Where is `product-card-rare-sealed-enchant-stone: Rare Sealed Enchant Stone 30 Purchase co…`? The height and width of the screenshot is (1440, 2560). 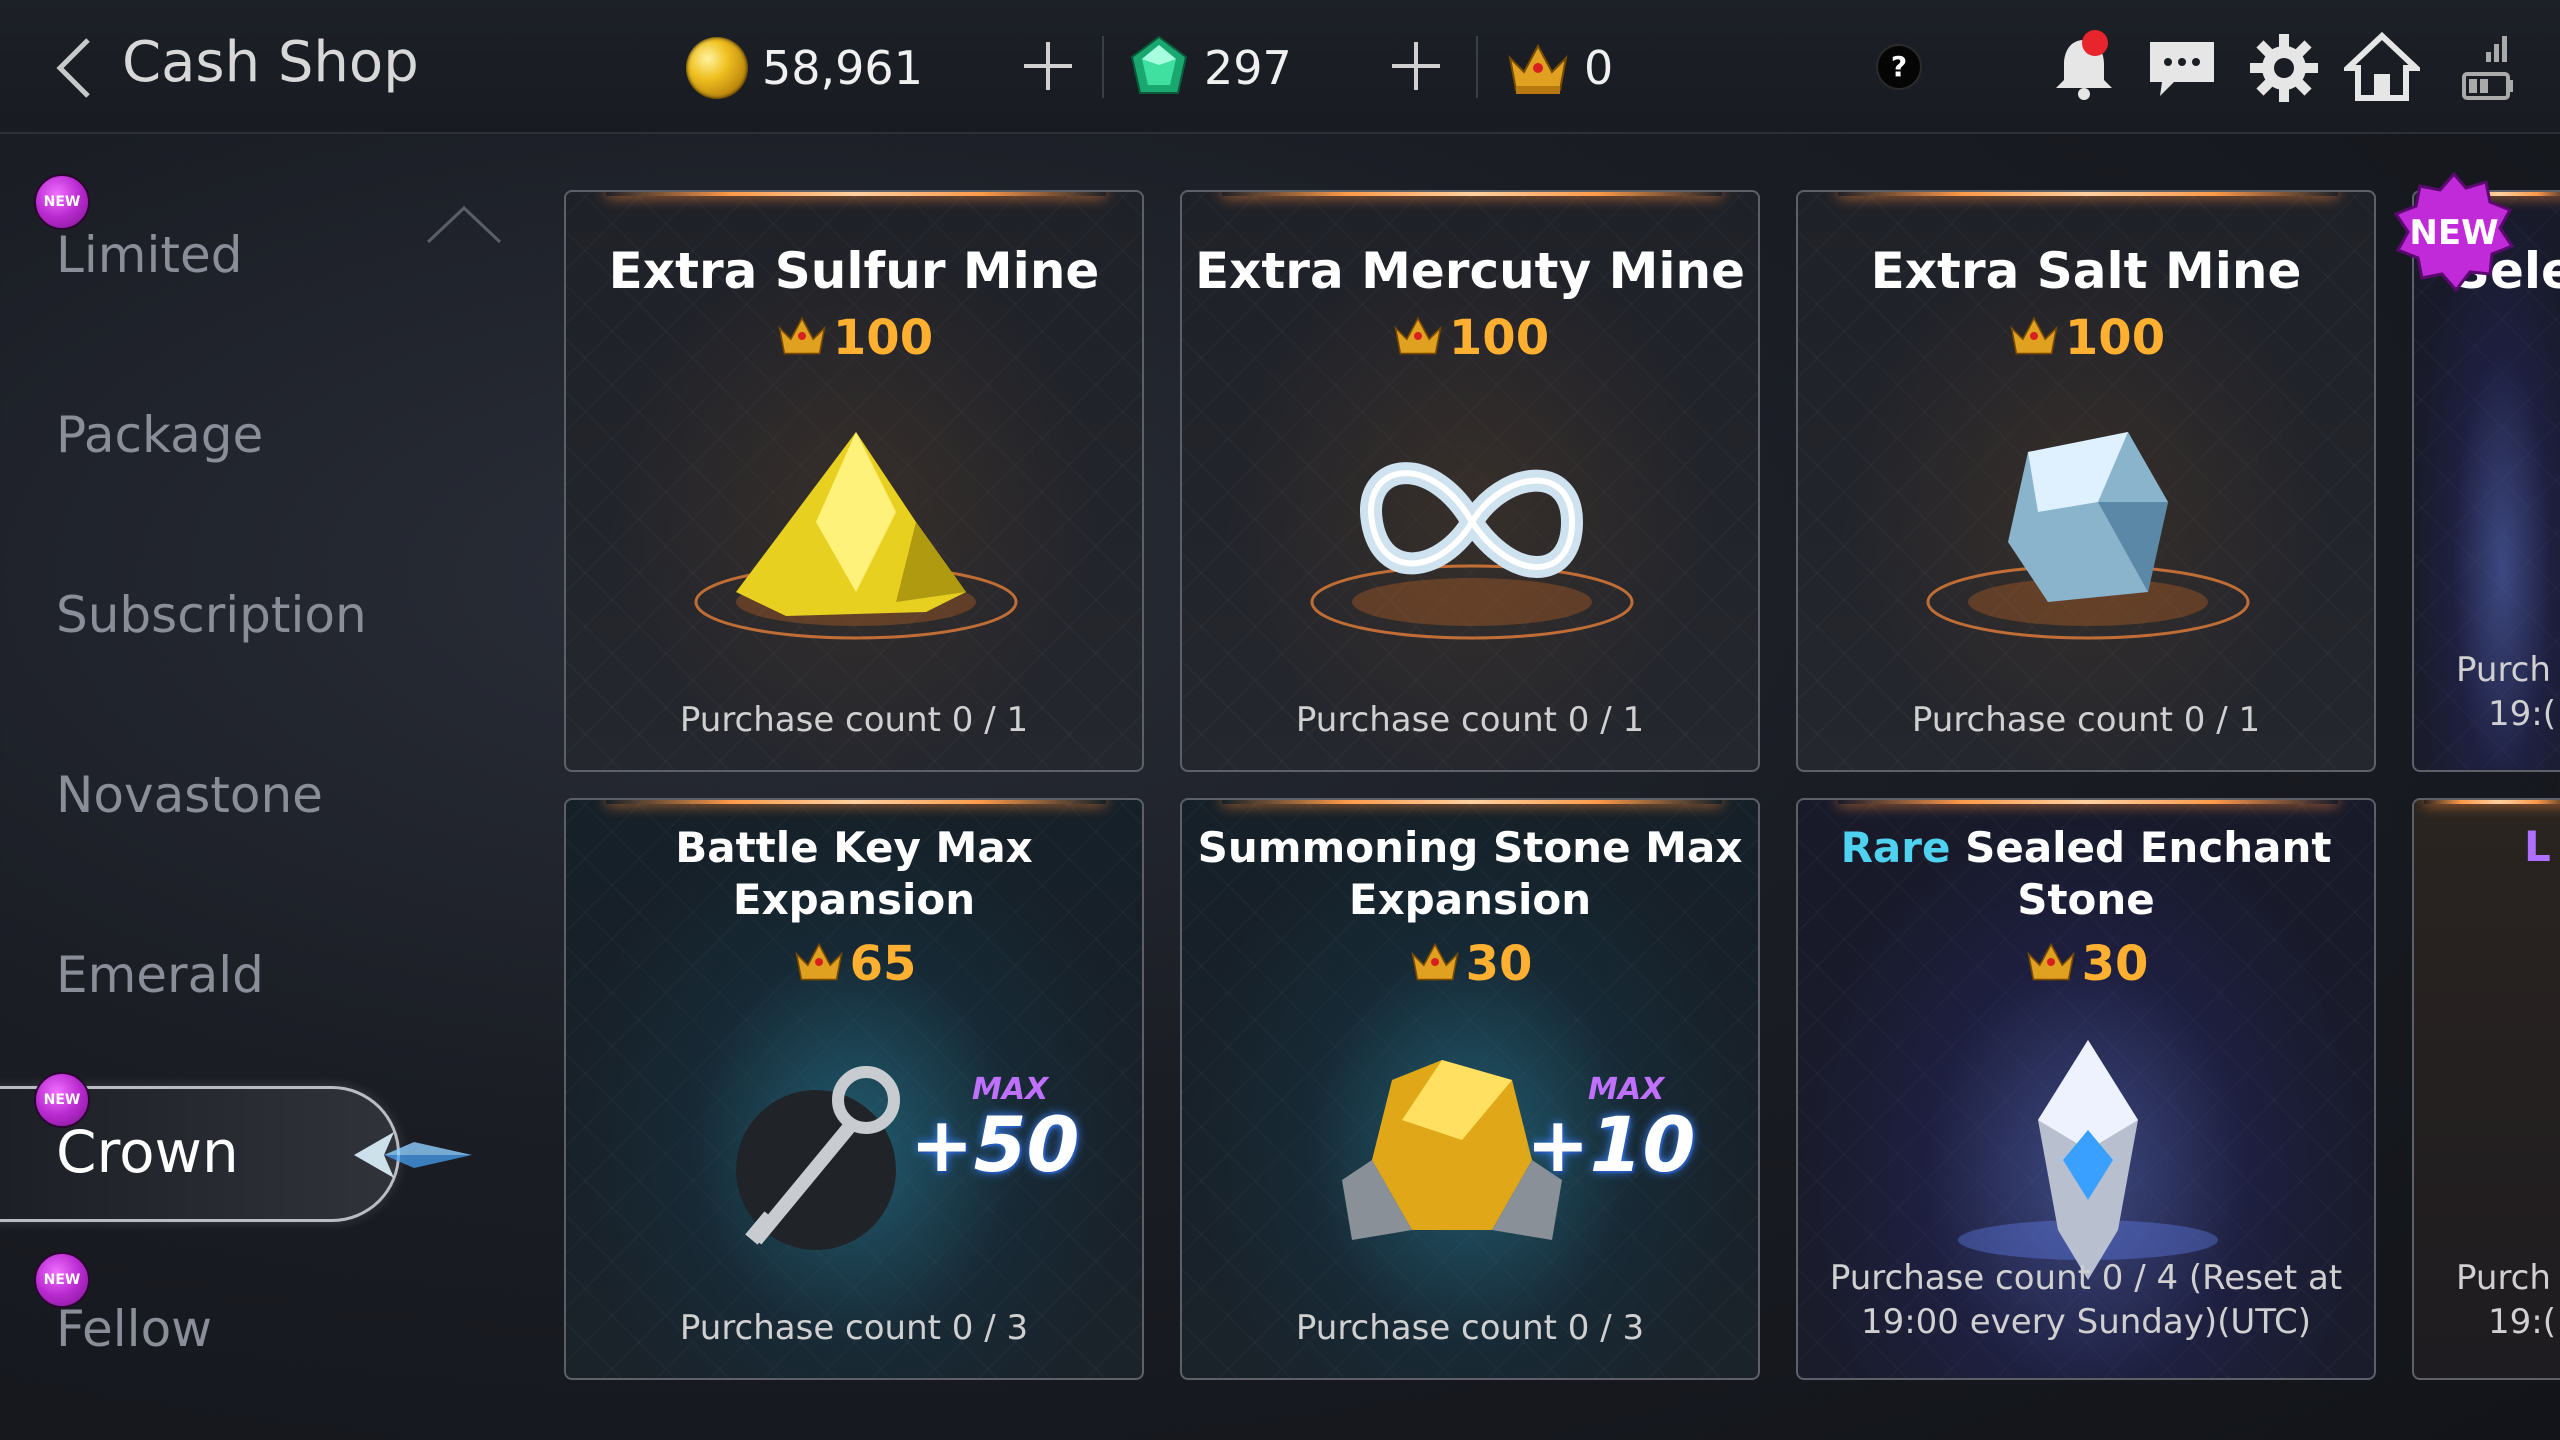
product-card-rare-sealed-enchant-stone: Rare Sealed Enchant Stone 30 Purchase co… is located at coordinates (2086, 1089).